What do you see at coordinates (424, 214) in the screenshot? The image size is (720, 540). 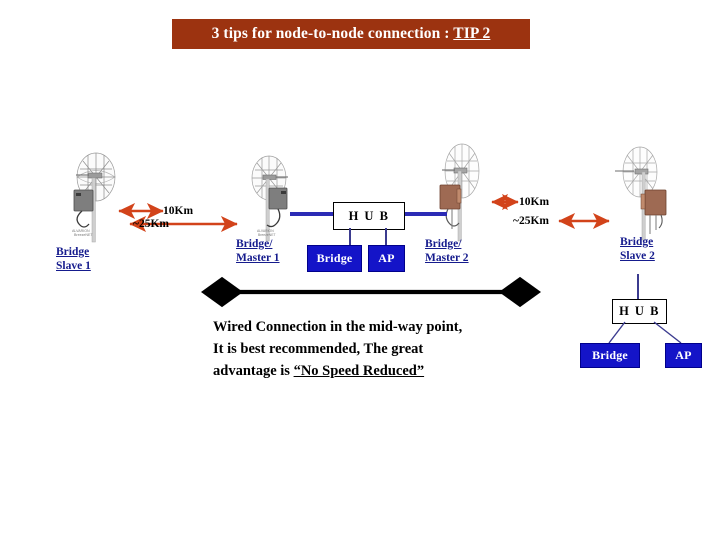 I see `wired-link-right-segment` at bounding box center [424, 214].